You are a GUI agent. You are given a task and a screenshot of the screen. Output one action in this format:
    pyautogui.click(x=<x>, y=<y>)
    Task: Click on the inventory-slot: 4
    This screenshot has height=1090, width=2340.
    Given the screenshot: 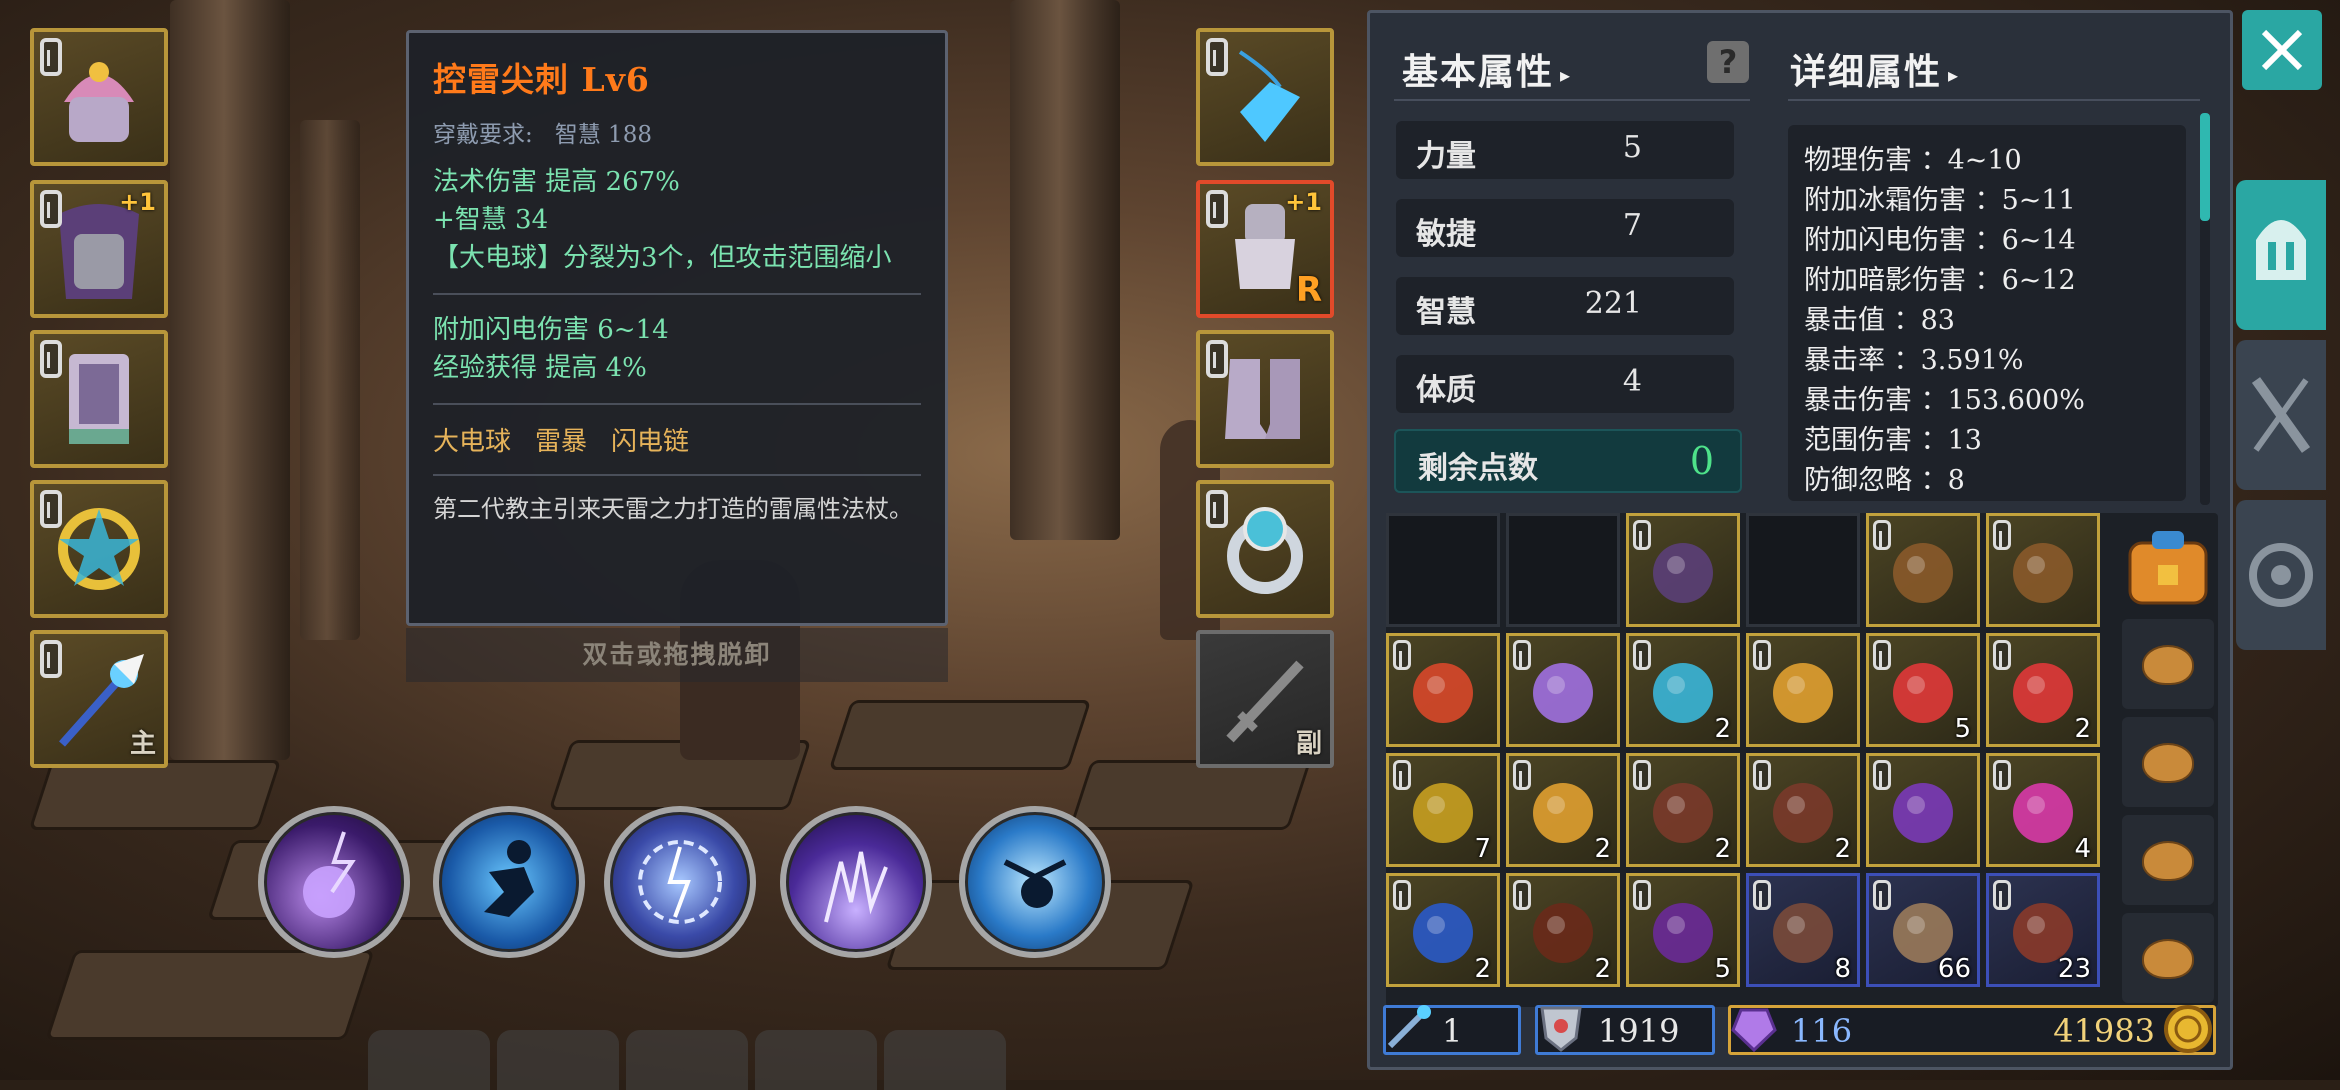 What is the action you would take?
    pyautogui.click(x=2043, y=810)
    